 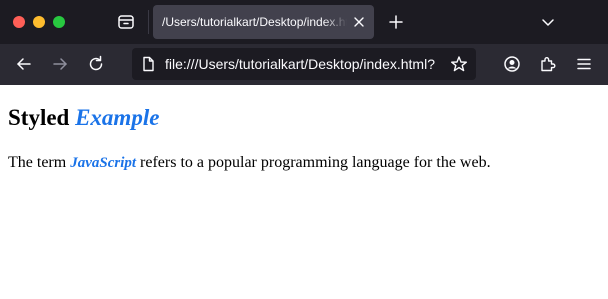 What do you see at coordinates (148, 64) in the screenshot?
I see `page-icon` at bounding box center [148, 64].